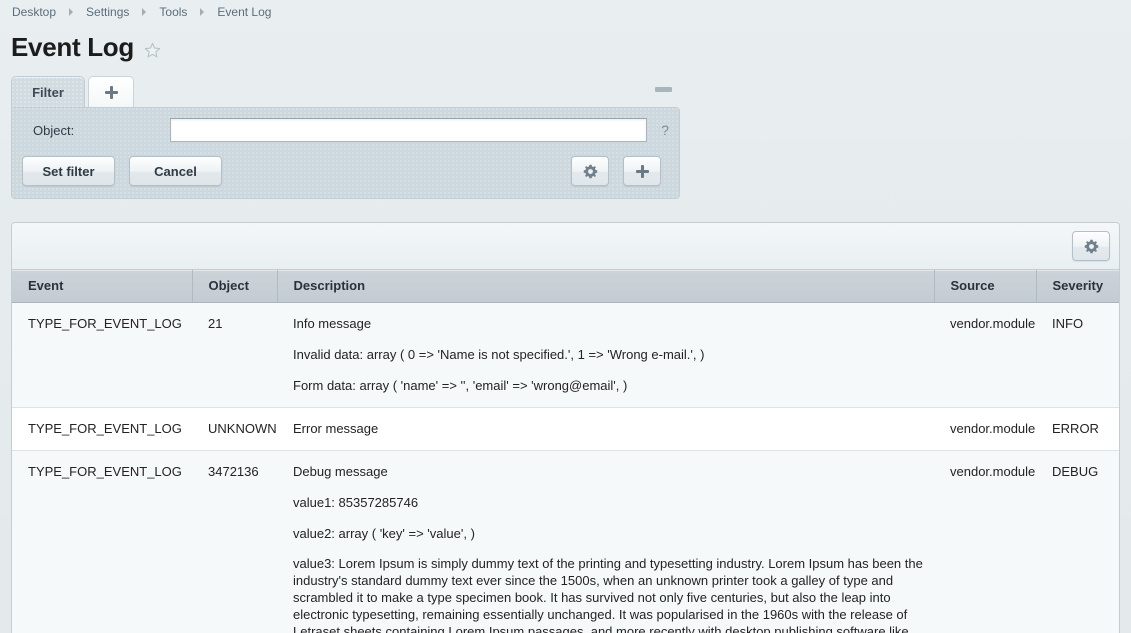 This screenshot has height=633, width=1131. What do you see at coordinates (107, 12) in the screenshot?
I see `breadcrumb-item-settings: Settings` at bounding box center [107, 12].